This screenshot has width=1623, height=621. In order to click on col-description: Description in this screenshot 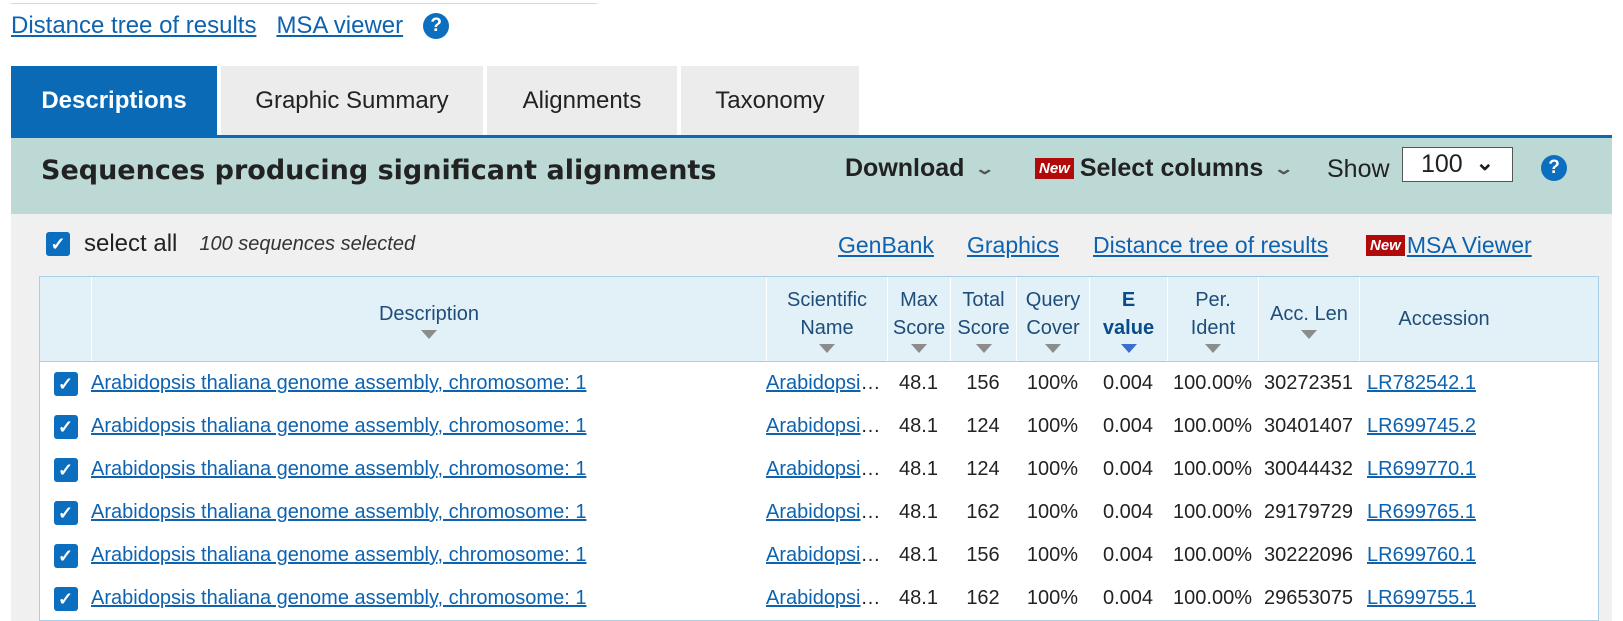, I will do `click(428, 319)`.